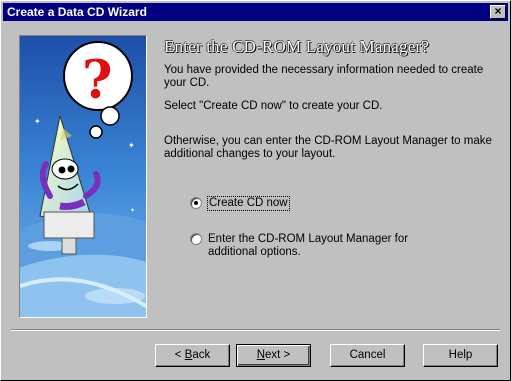  I want to click on close-button: ×, so click(498, 12).